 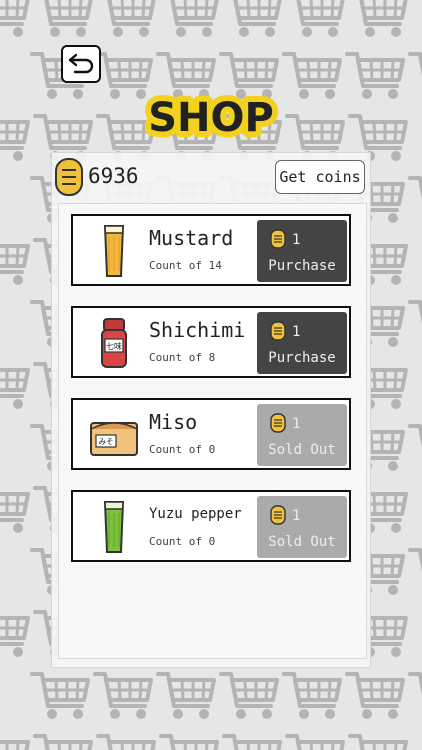 I want to click on shop-item: 七味 Shichimi Count of 8 1 Purchase, so click(x=211, y=342).